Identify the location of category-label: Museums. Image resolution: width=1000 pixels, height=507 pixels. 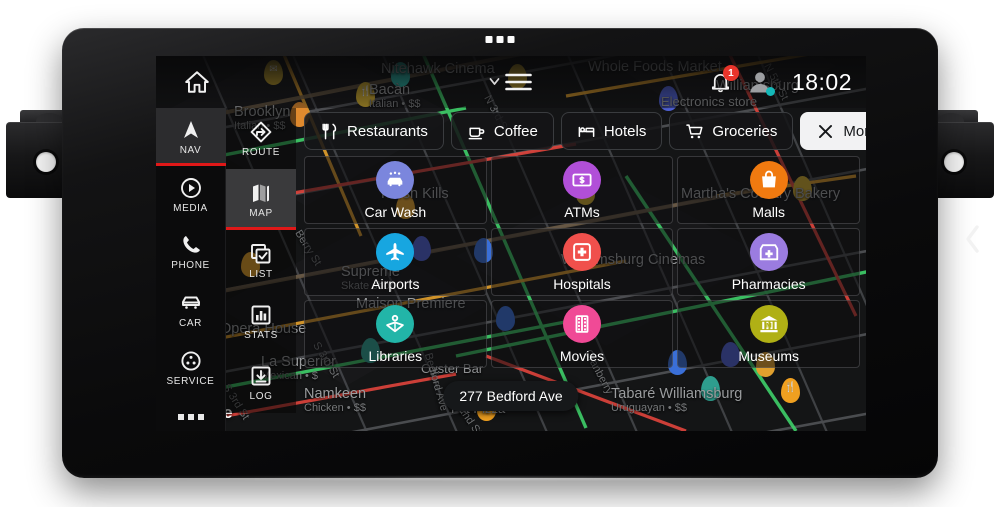
(768, 355).